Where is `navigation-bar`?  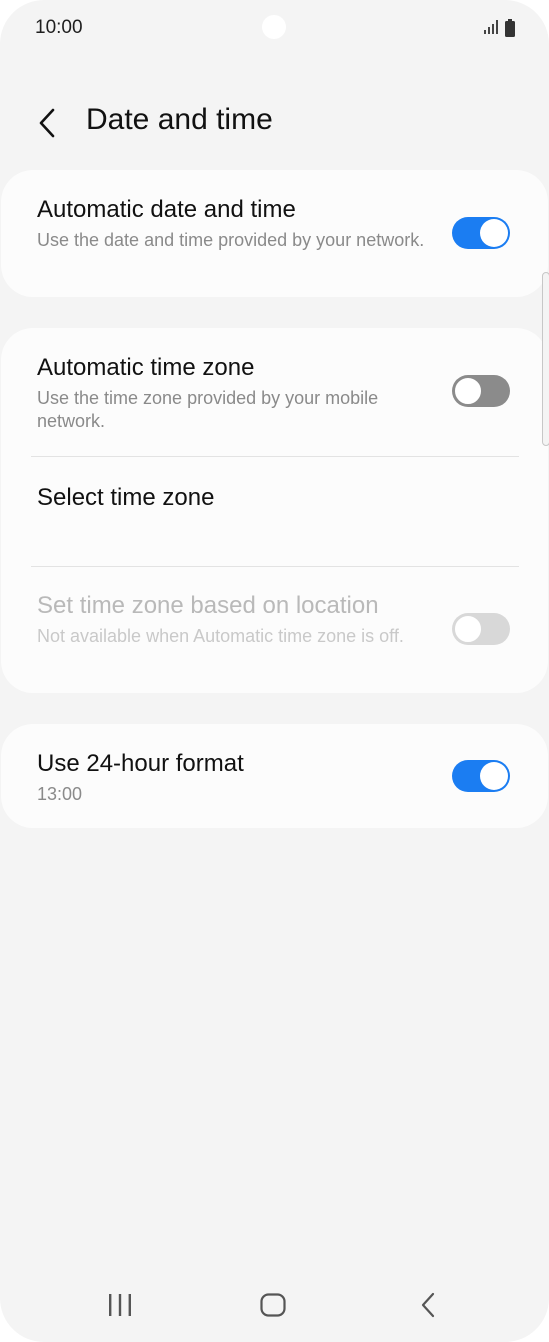
navigation-bar is located at coordinates (274, 1305).